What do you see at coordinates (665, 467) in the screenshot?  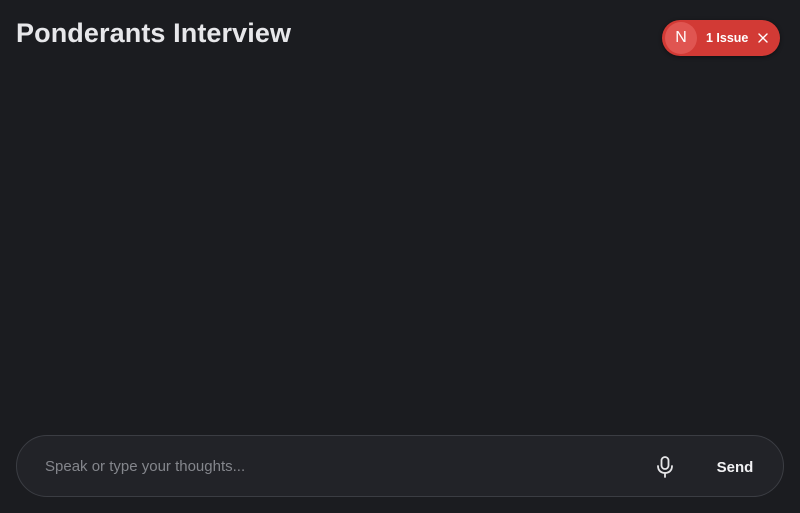 I see `microphone-icon` at bounding box center [665, 467].